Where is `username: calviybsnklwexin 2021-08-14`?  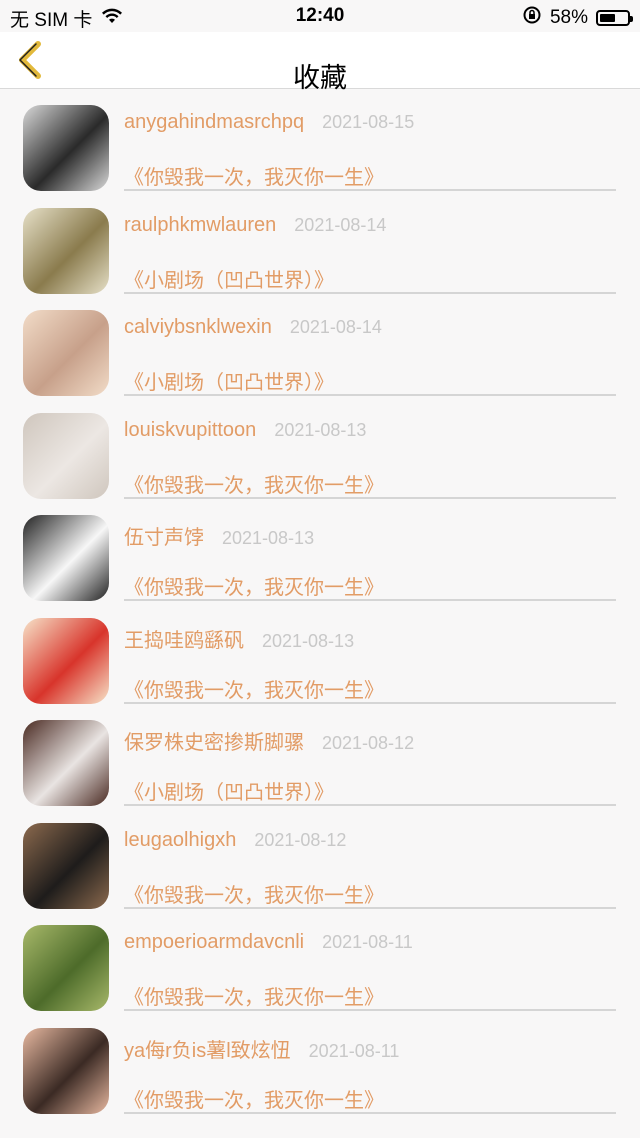
username: calviybsnklwexin 2021-08-14 is located at coordinates (253, 327).